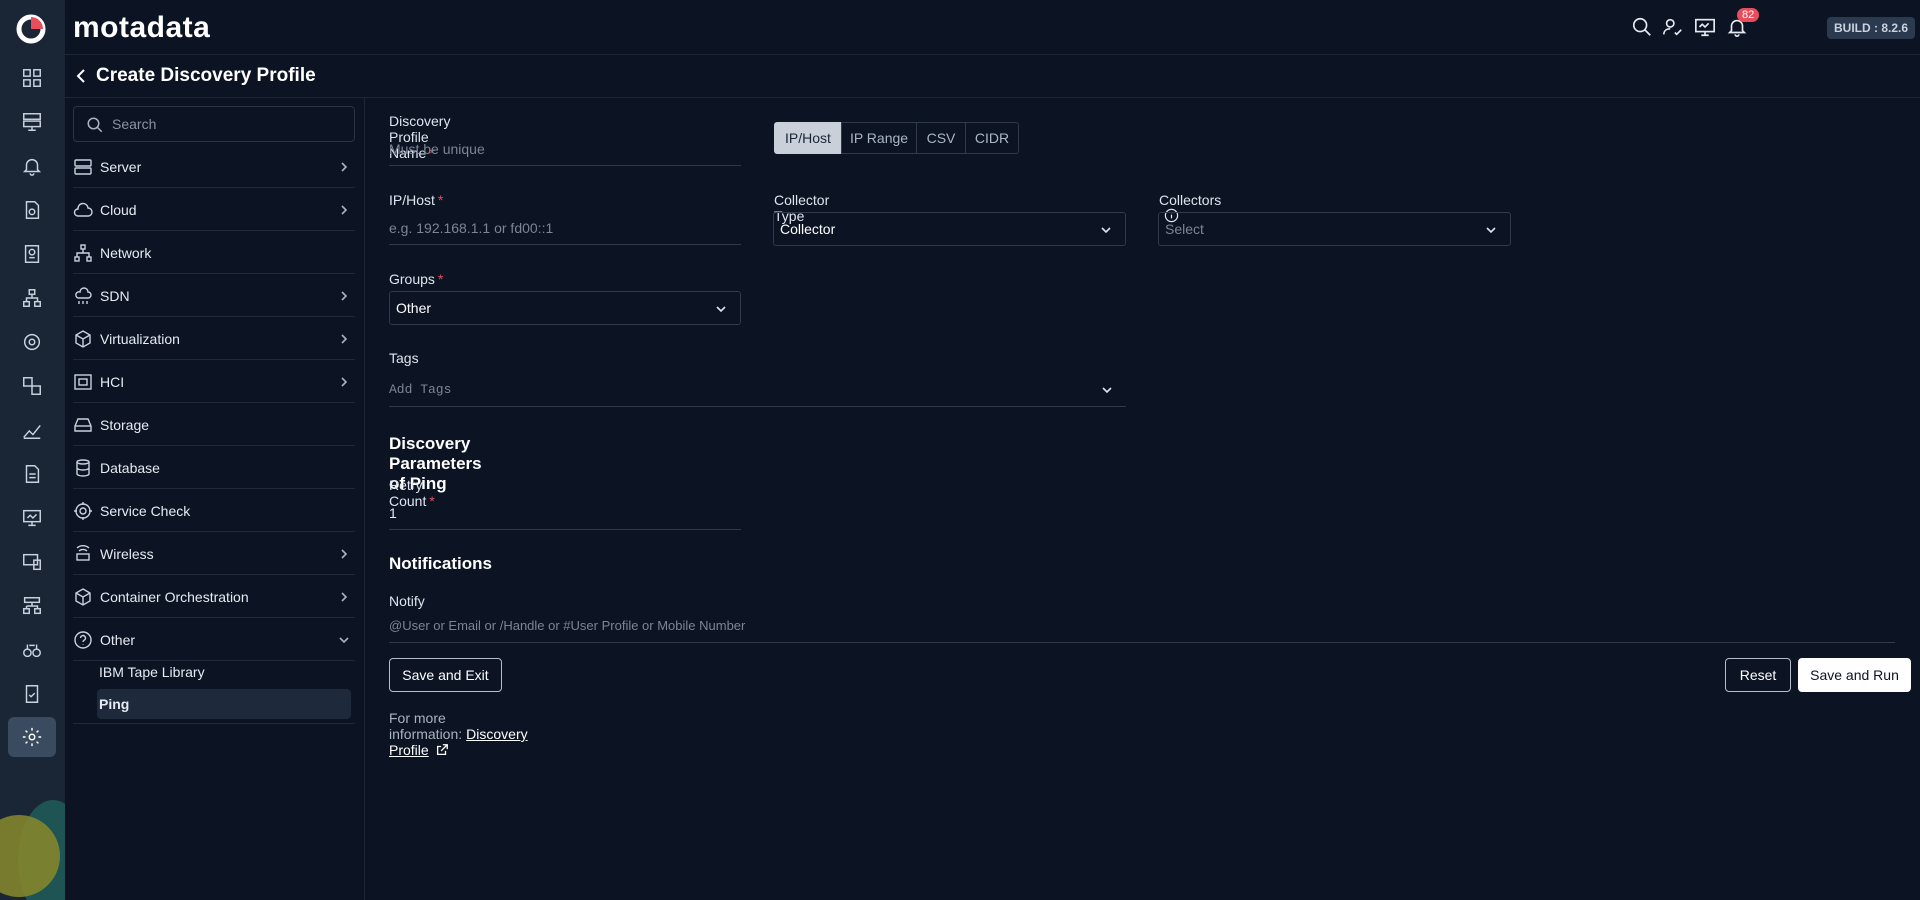  Describe the element at coordinates (214, 640) in the screenshot. I see `sidebar-item-other: Other` at that location.